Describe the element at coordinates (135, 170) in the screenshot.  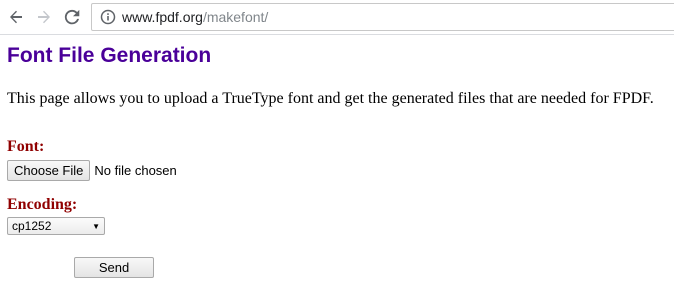
I see `file-status-text: No file chosen` at that location.